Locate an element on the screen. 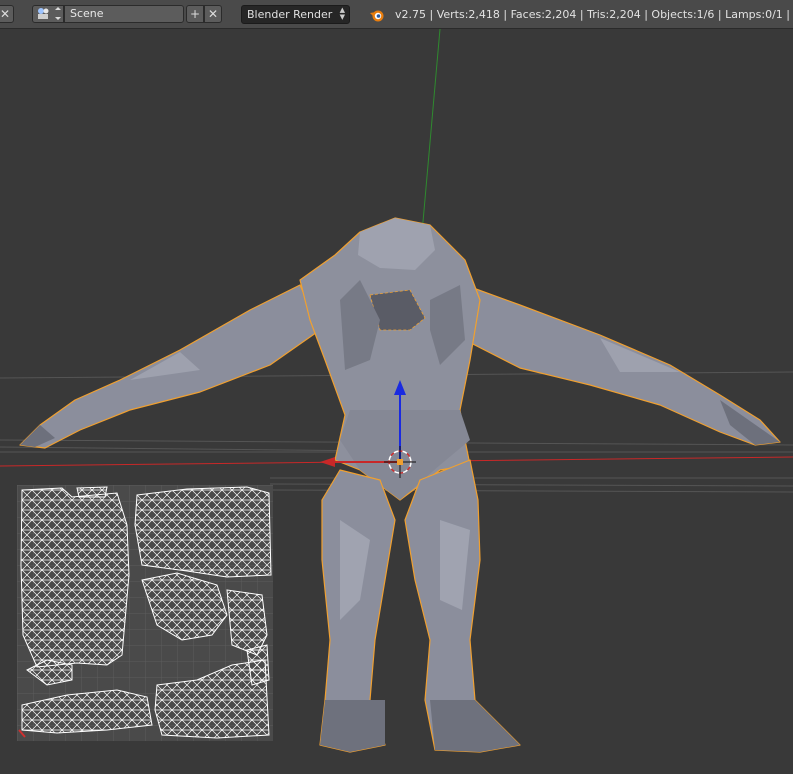 The height and width of the screenshot is (774, 793). dropdown-arrows-icon: ▲ ▼ is located at coordinates (342, 13).